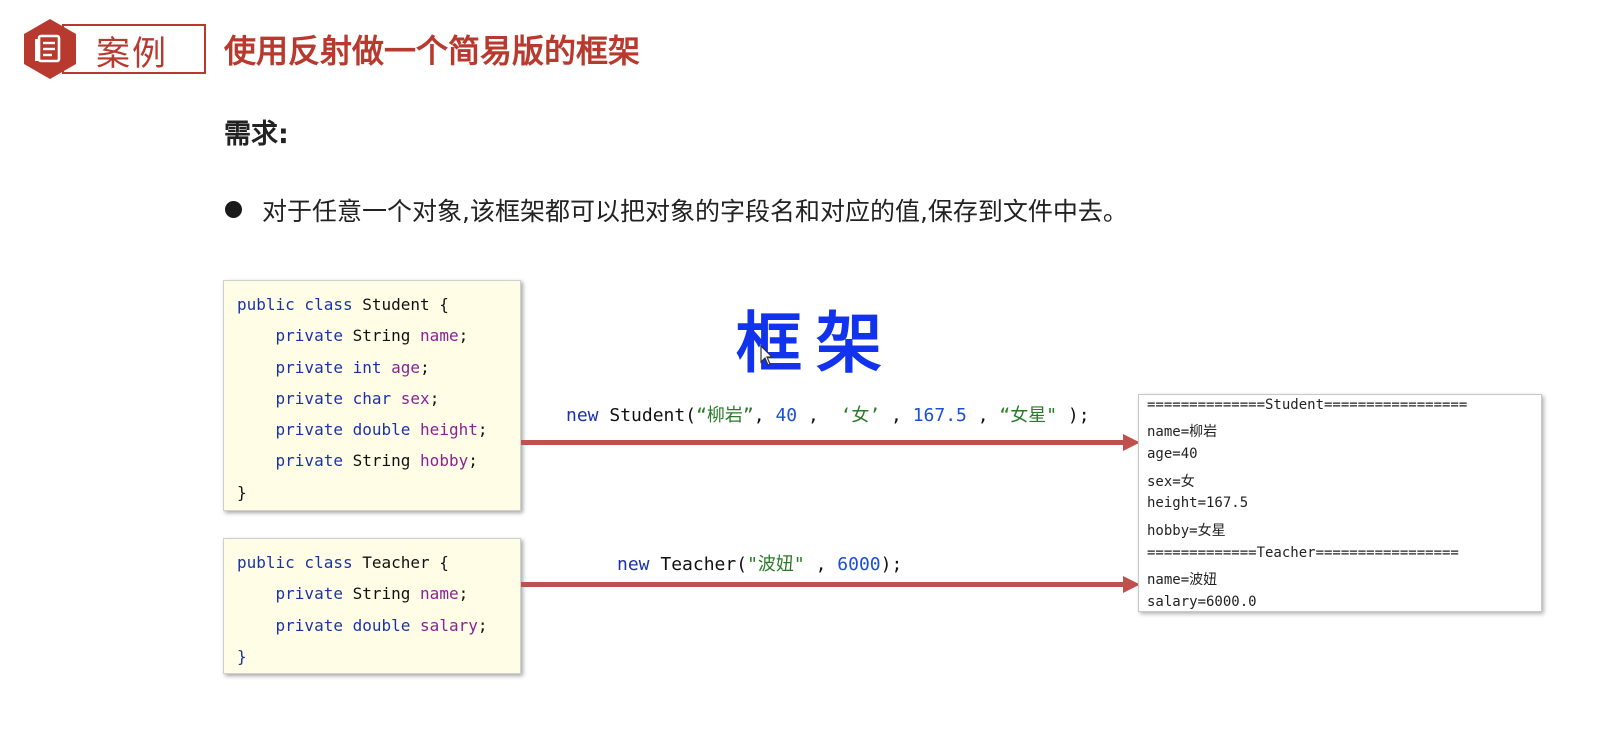 The height and width of the screenshot is (755, 1614). I want to click on section-badge: 案例, so click(114, 49).